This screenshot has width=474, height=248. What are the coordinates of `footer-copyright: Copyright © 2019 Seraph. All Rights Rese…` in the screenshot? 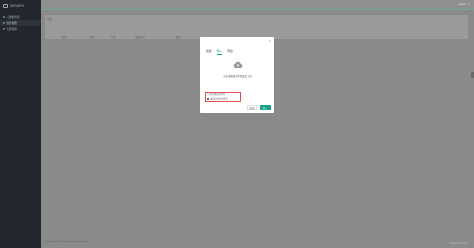 It's located at (67, 242).